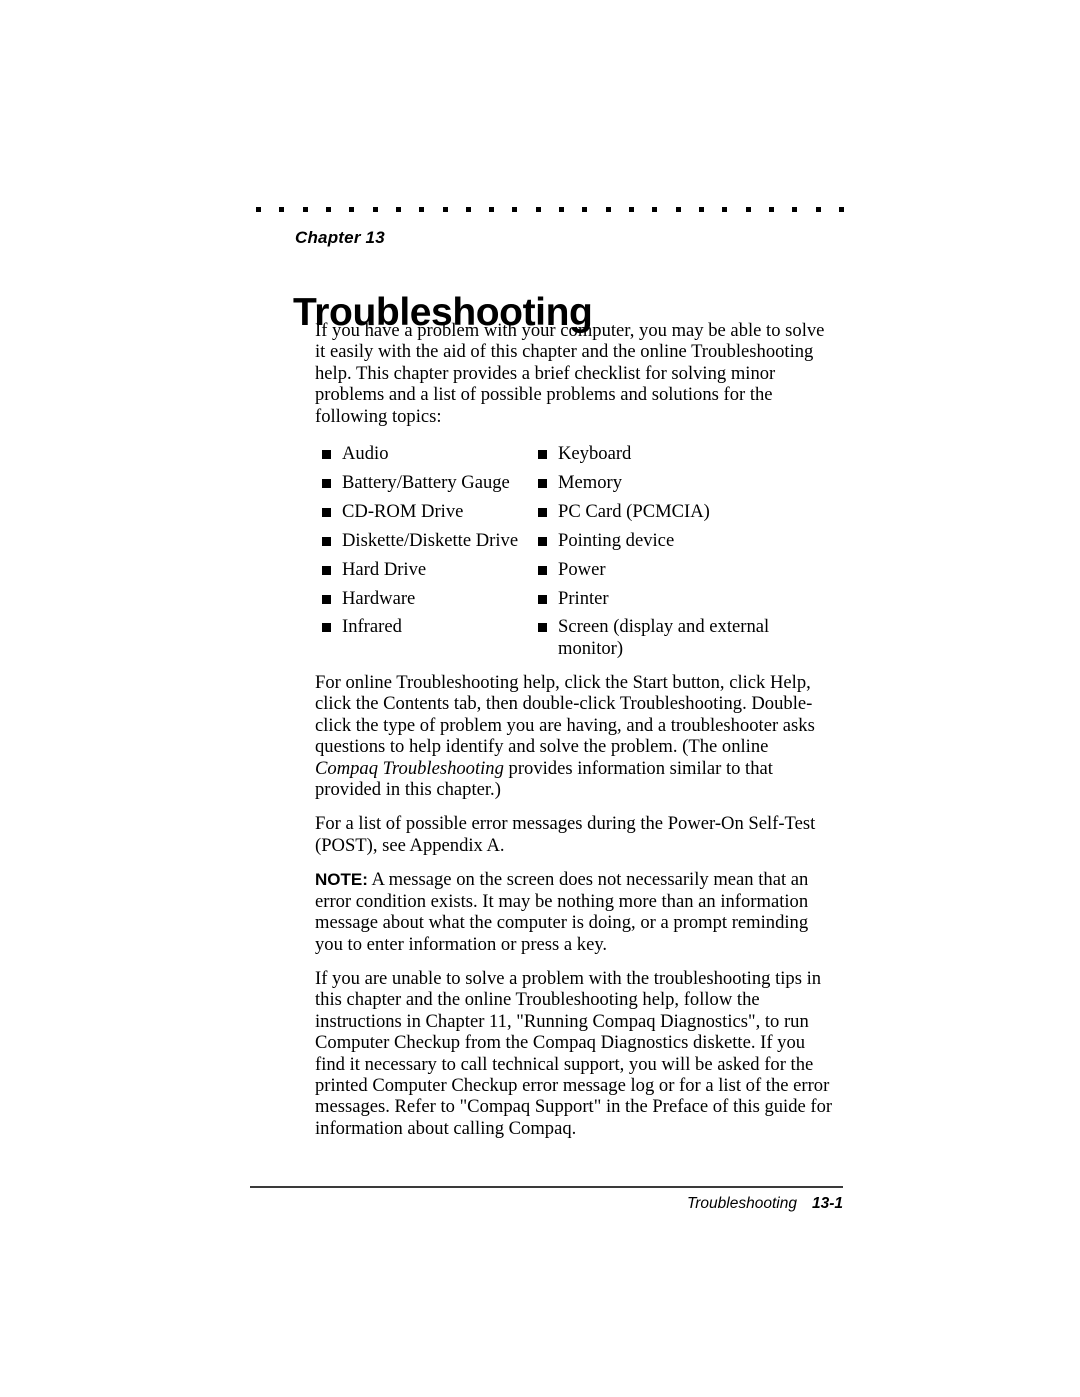  I want to click on list-item-label: PC Card (PCMCIA), so click(634, 511).